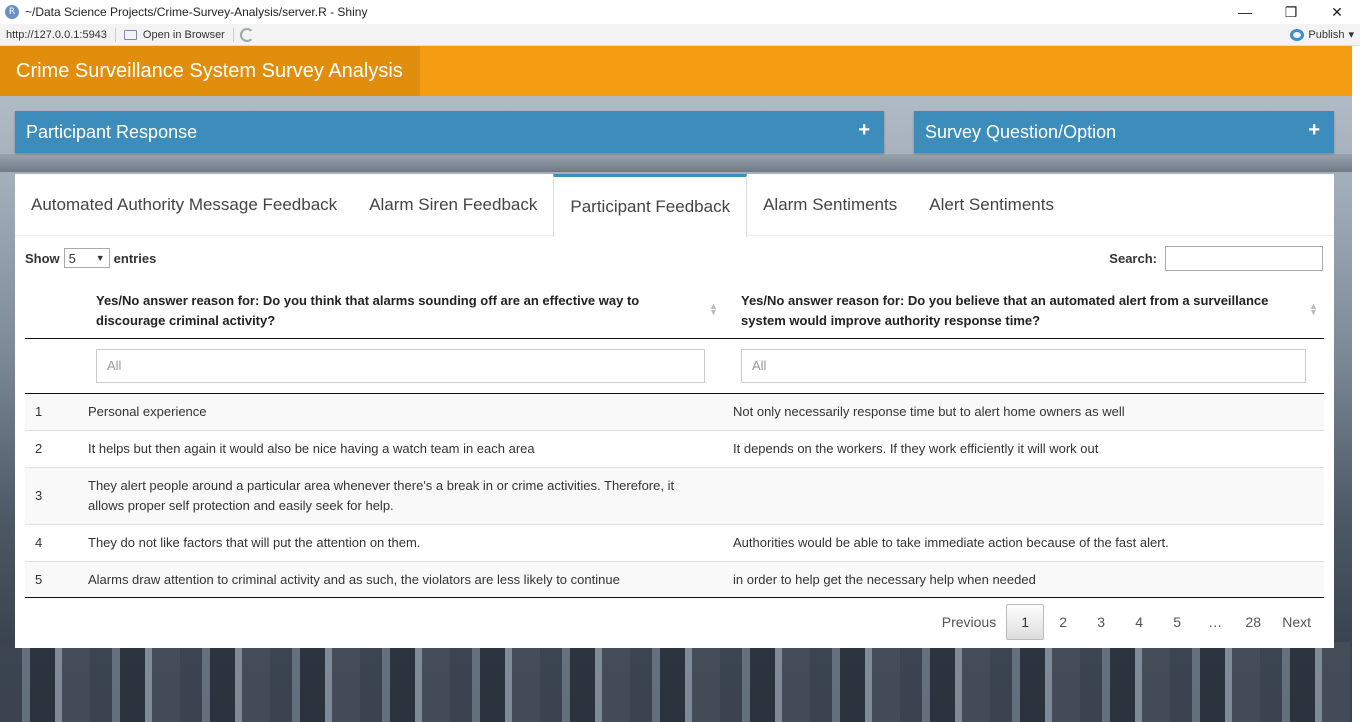 Image resolution: width=1360 pixels, height=722 pixels. I want to click on filter-row: All All, so click(674, 366).